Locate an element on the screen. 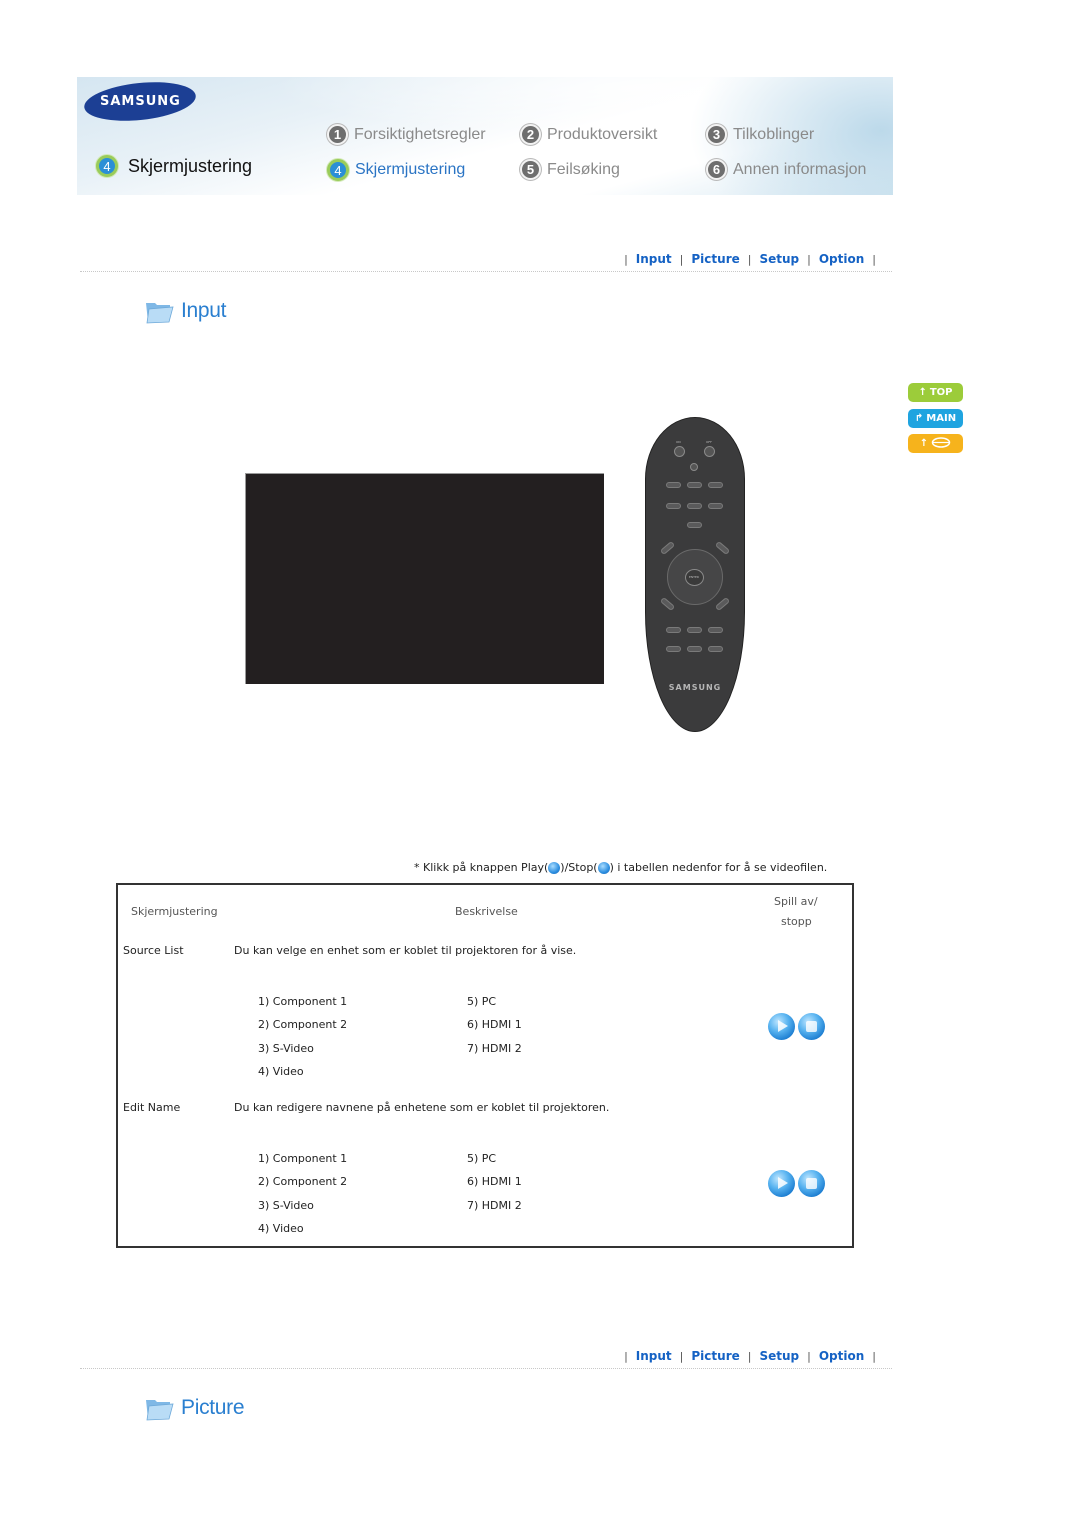 The width and height of the screenshot is (1080, 1527). back-button: ↑ is located at coordinates (935, 443).